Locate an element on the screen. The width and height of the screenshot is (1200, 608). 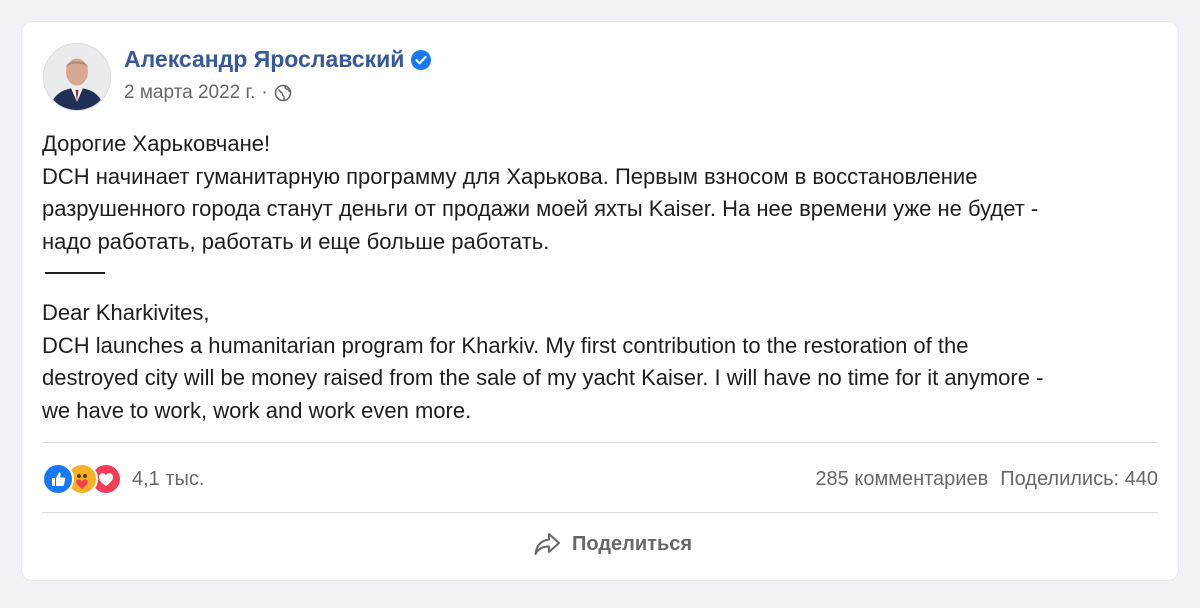
reaction-count: 4,1 тыс. is located at coordinates (168, 479).